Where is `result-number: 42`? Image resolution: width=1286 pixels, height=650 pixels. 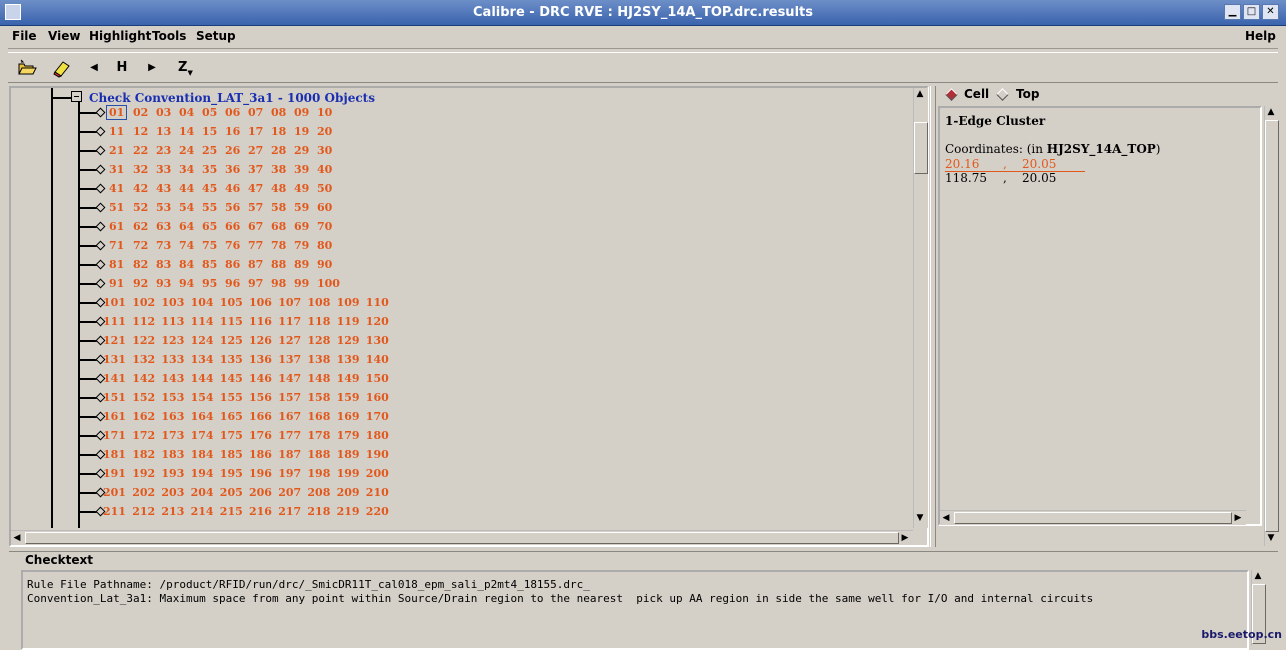
result-number: 42 is located at coordinates (140, 188).